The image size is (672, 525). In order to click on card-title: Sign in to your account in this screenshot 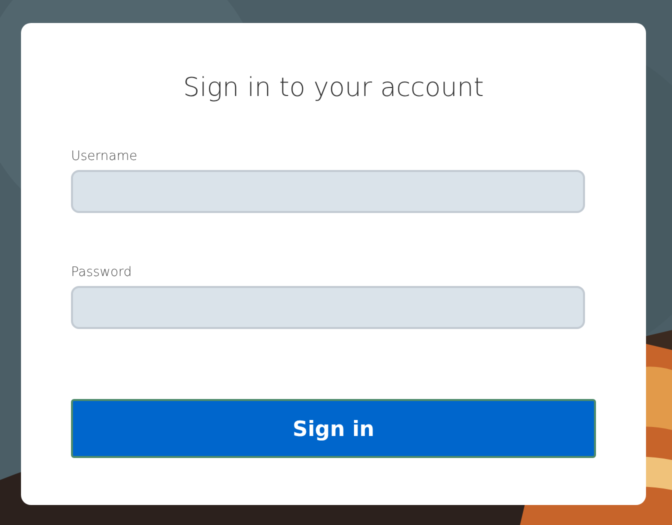, I will do `click(333, 88)`.